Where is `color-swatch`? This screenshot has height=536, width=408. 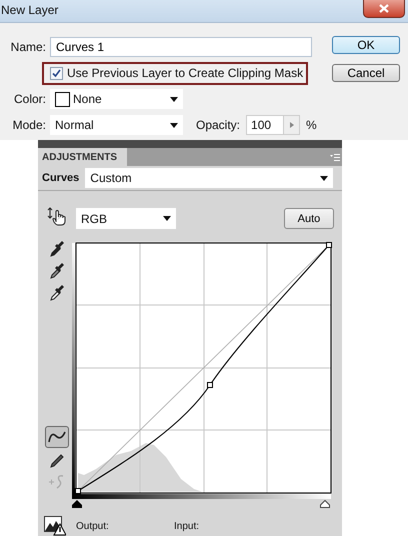 color-swatch is located at coordinates (62, 99).